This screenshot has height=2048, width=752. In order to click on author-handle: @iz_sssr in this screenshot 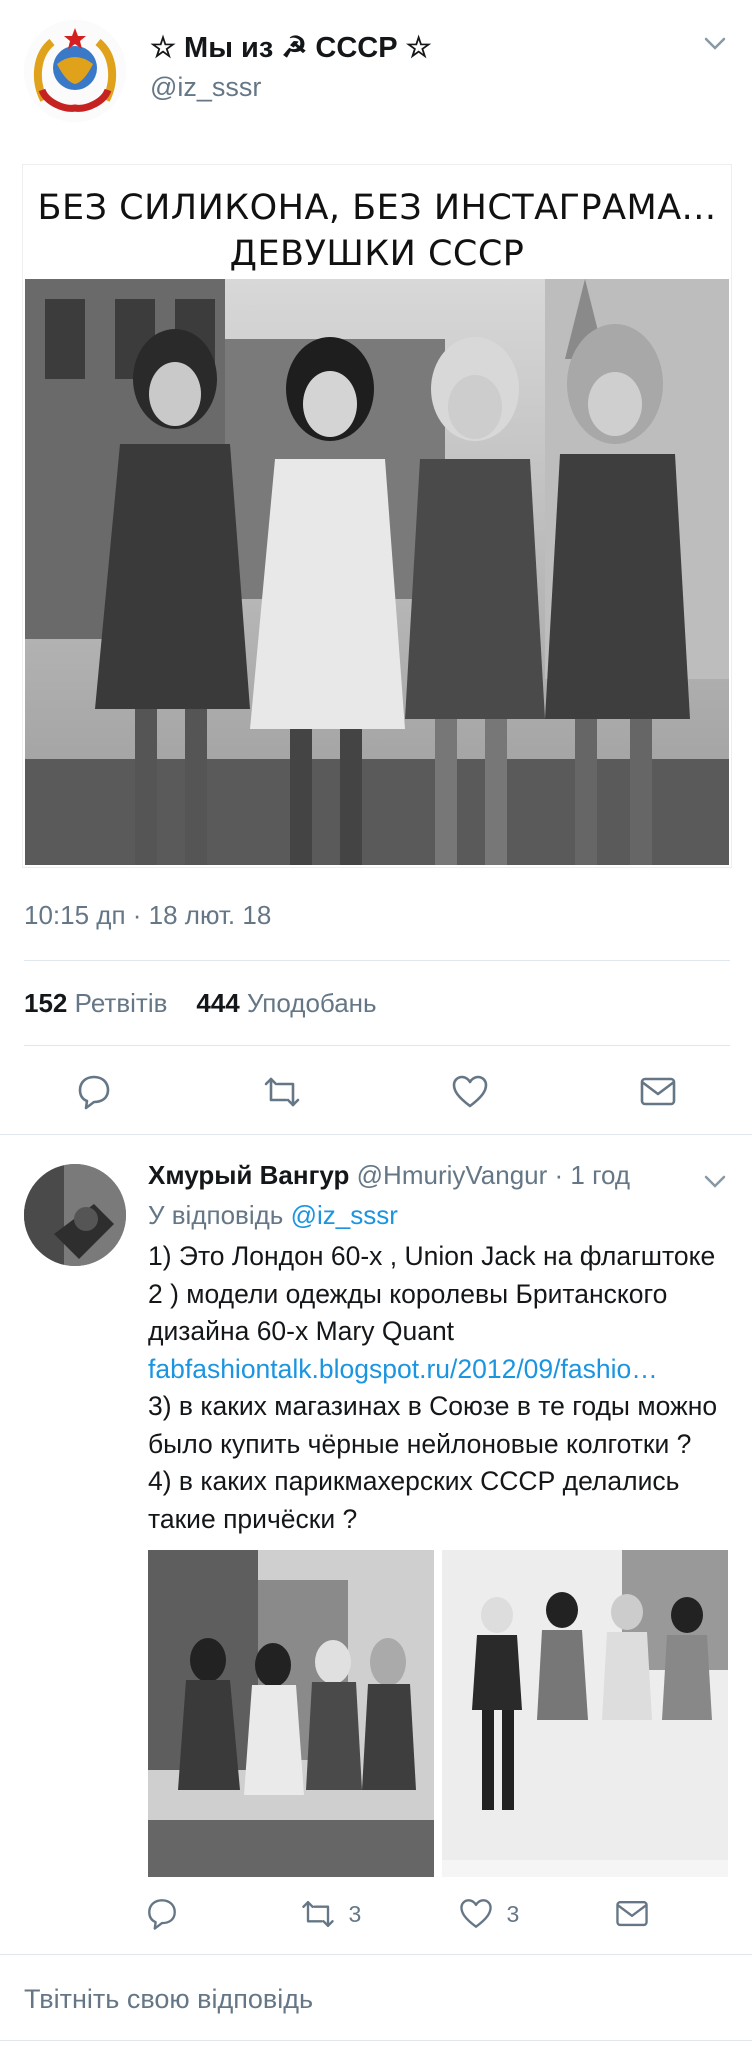, I will do `click(205, 87)`.